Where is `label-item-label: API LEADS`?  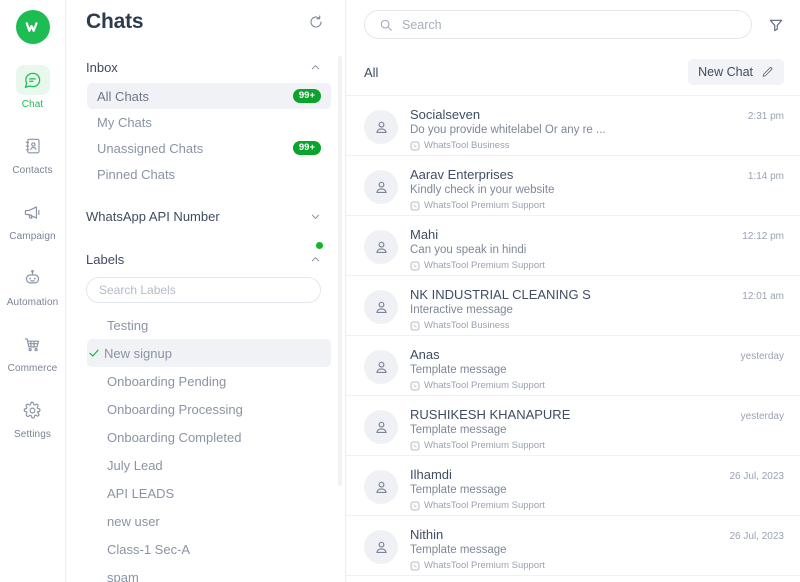
label-item-label: API LEADS is located at coordinates (141, 493).